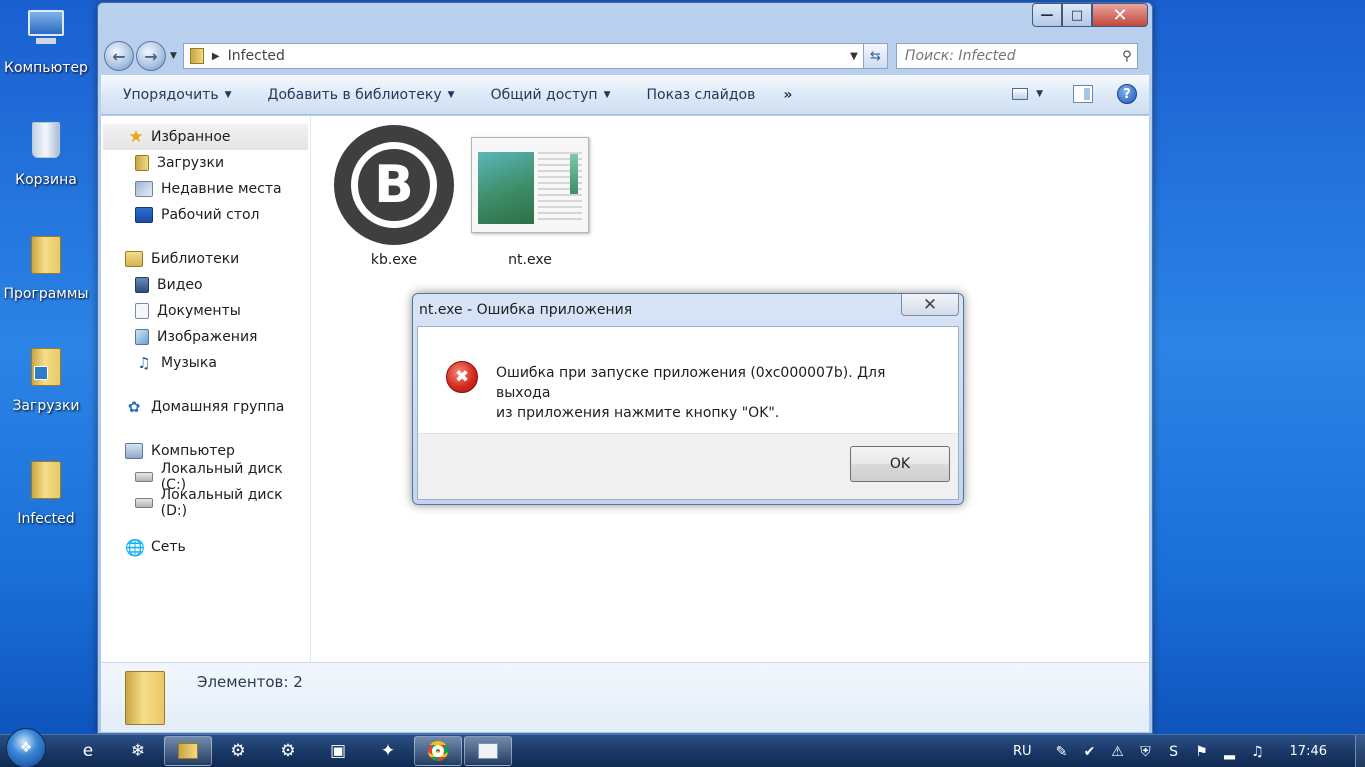  What do you see at coordinates (438, 751) in the screenshot?
I see `chrome-icon` at bounding box center [438, 751].